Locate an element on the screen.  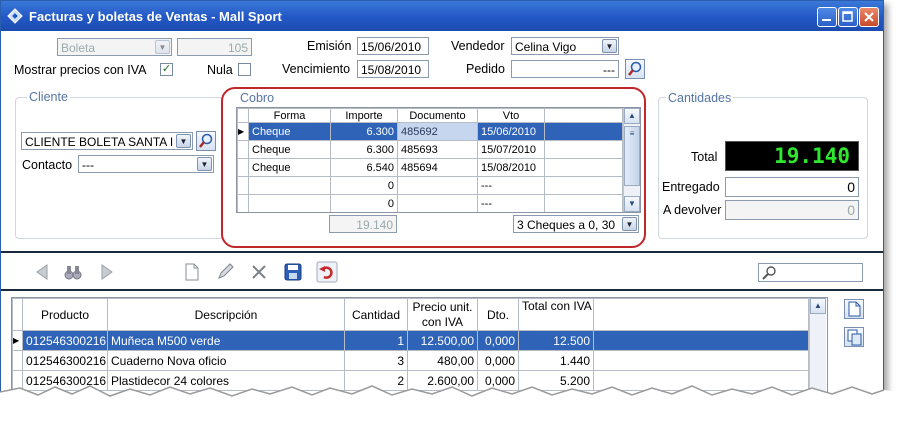
new-button is located at coordinates (192, 272).